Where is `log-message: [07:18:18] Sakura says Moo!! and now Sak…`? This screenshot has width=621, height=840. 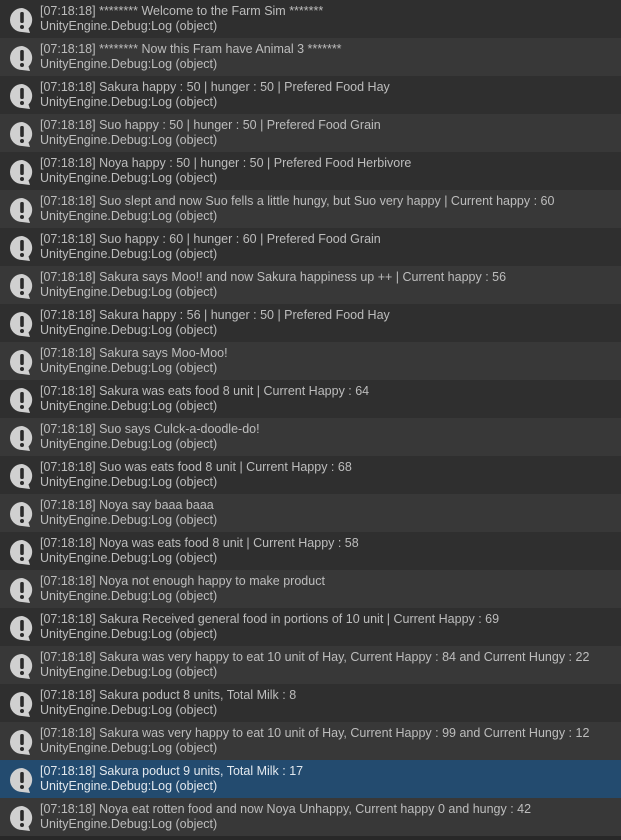
log-message: [07:18:18] Sakura says Moo!! and now Sak… is located at coordinates (273, 277).